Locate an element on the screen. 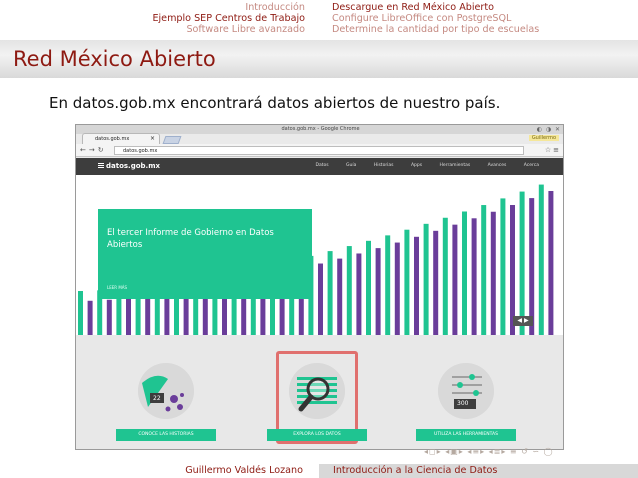 The image size is (638, 478). nav-search-icon: ↺ ∽ ◯ is located at coordinates (537, 451).